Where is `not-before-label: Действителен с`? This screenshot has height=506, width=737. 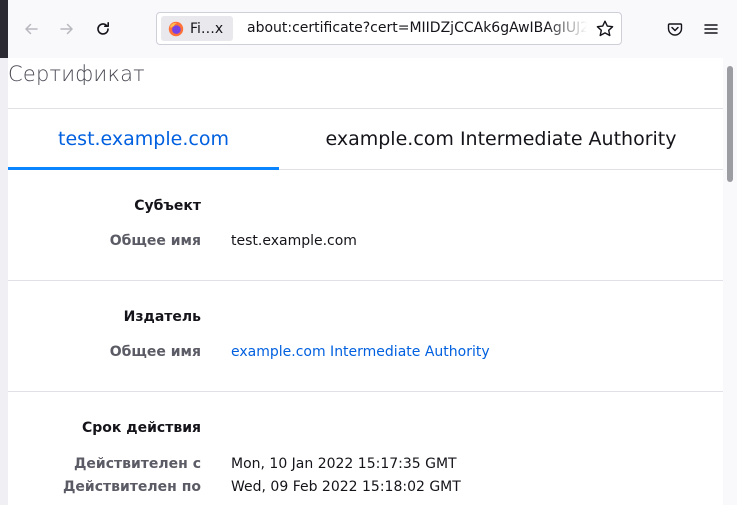
not-before-label: Действителен с is located at coordinates (137, 464).